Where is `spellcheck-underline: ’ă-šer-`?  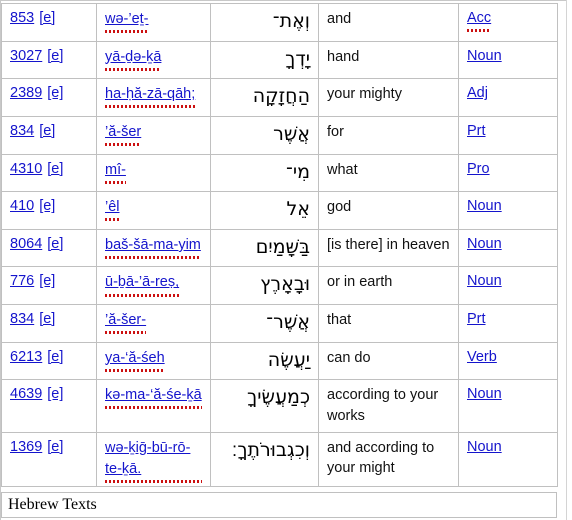
spellcheck-underline: ’ă-šer- is located at coordinates (126, 322).